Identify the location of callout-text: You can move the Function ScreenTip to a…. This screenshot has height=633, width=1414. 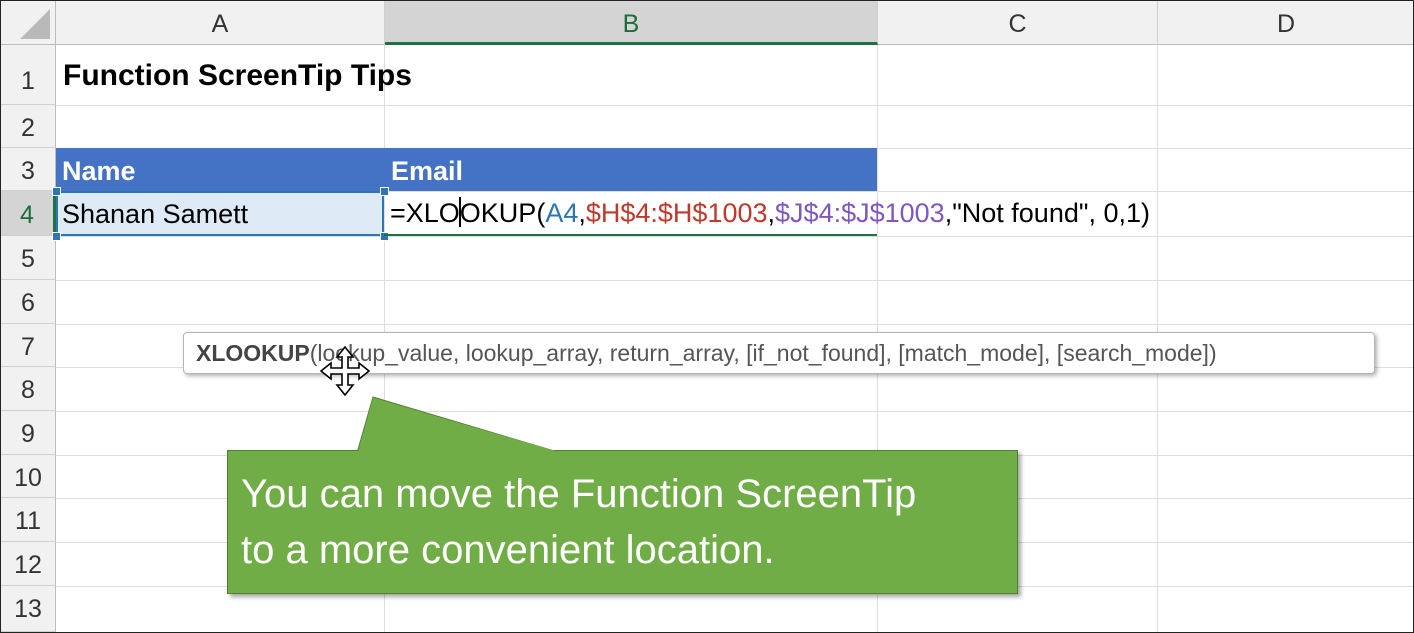
(626, 522).